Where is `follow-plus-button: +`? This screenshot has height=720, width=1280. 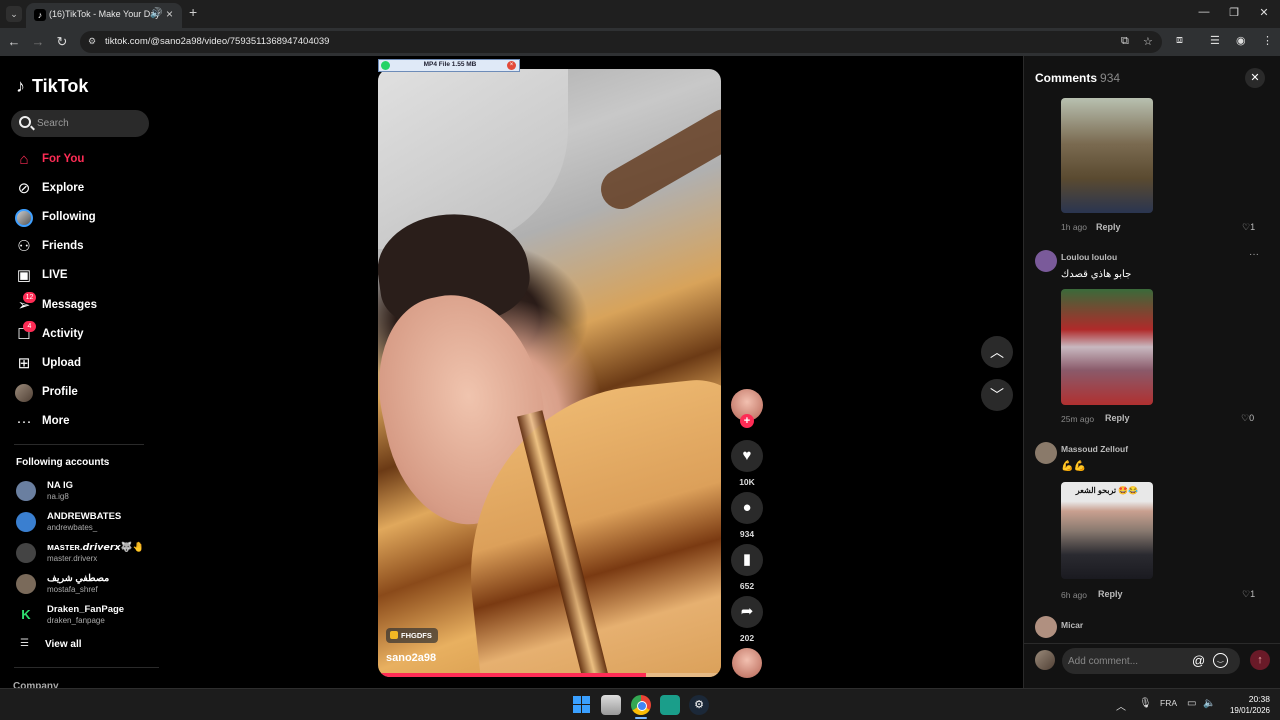 follow-plus-button: + is located at coordinates (747, 421).